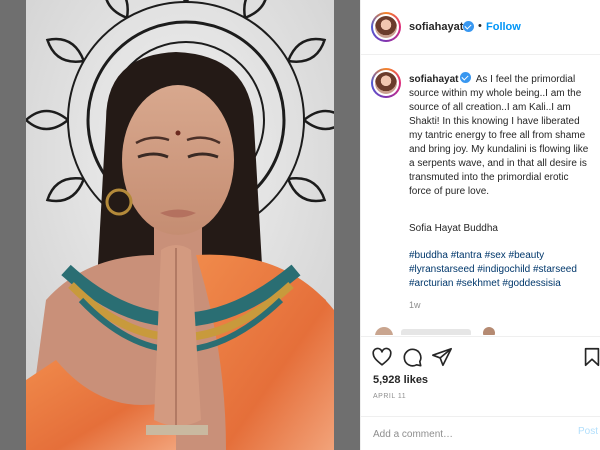 Image resolution: width=600 pixels, height=450 pixels. Describe the element at coordinates (412, 357) in the screenshot. I see `comment-bubble-icon` at that location.